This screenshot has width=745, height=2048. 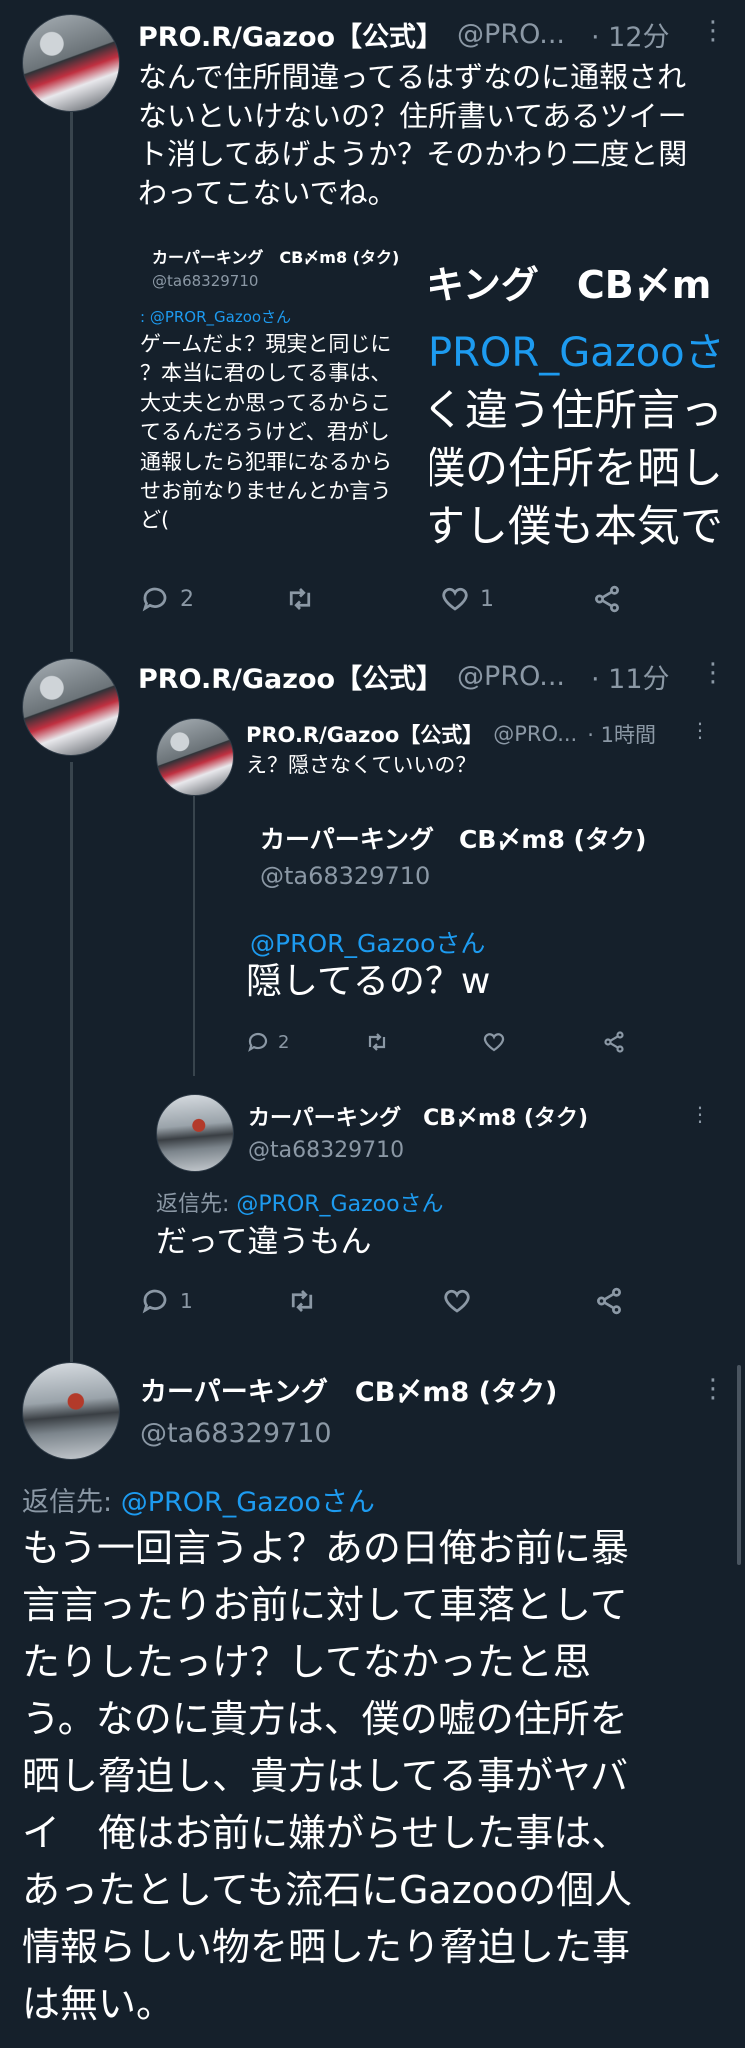 I want to click on quoted-author-handle: @ta68329710, so click(x=326, y=1150).